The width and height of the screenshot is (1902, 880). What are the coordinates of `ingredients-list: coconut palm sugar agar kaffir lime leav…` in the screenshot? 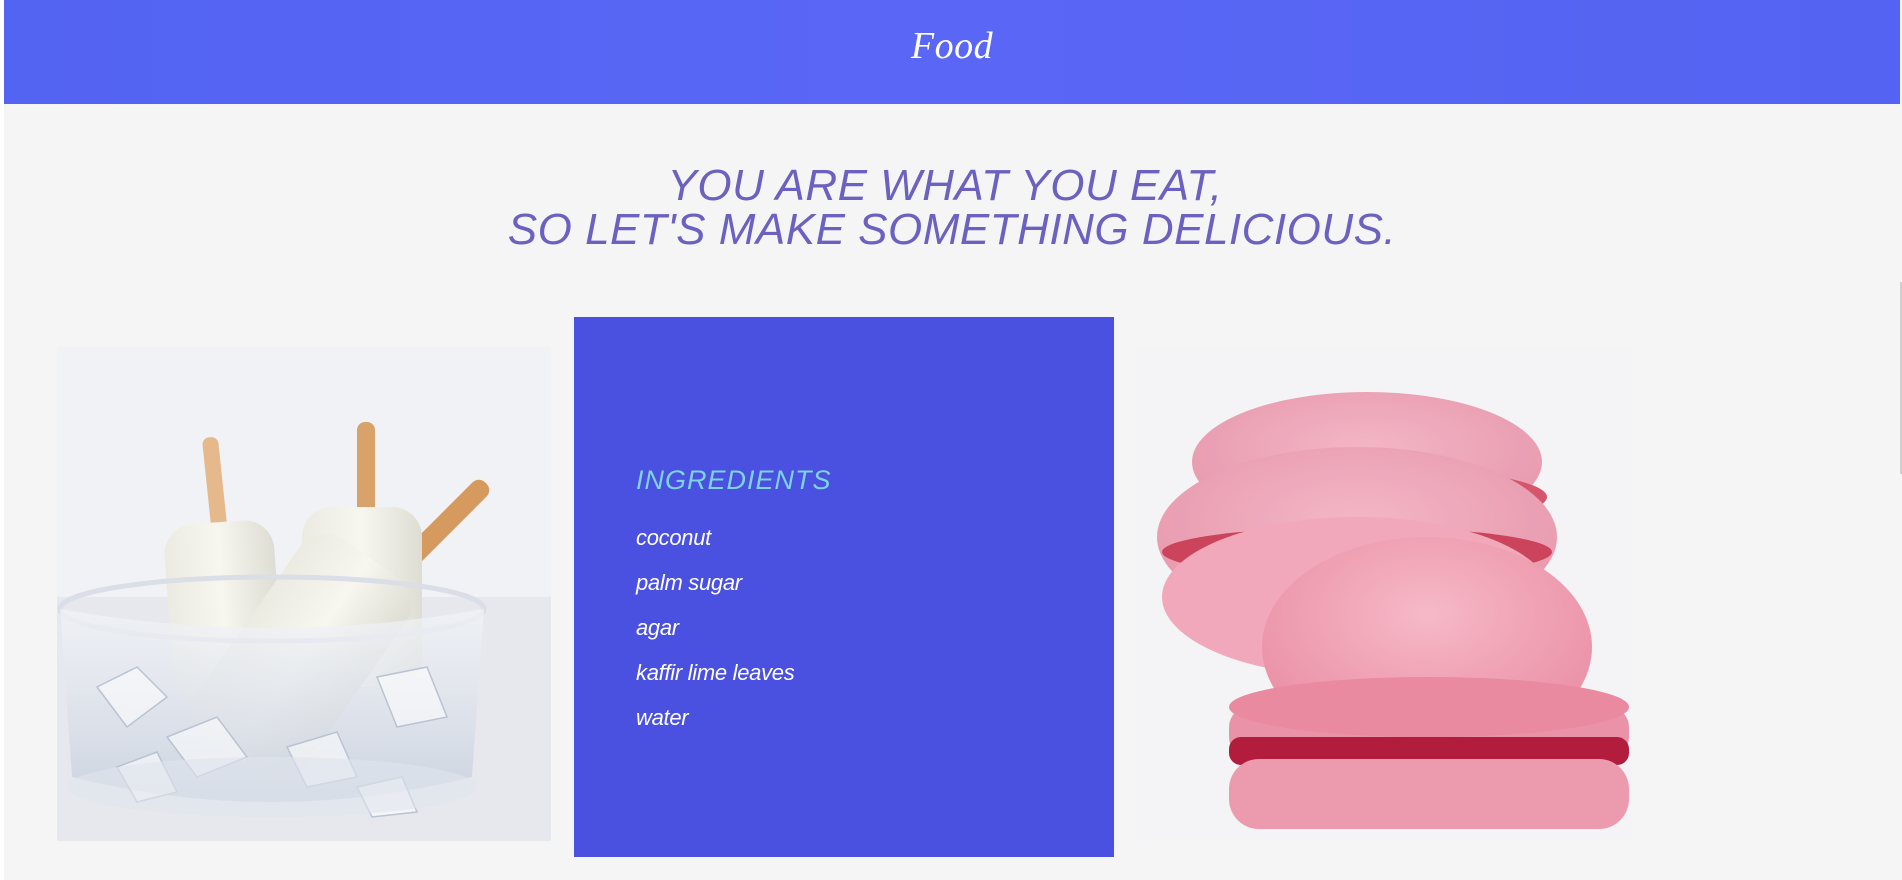 It's located at (715, 638).